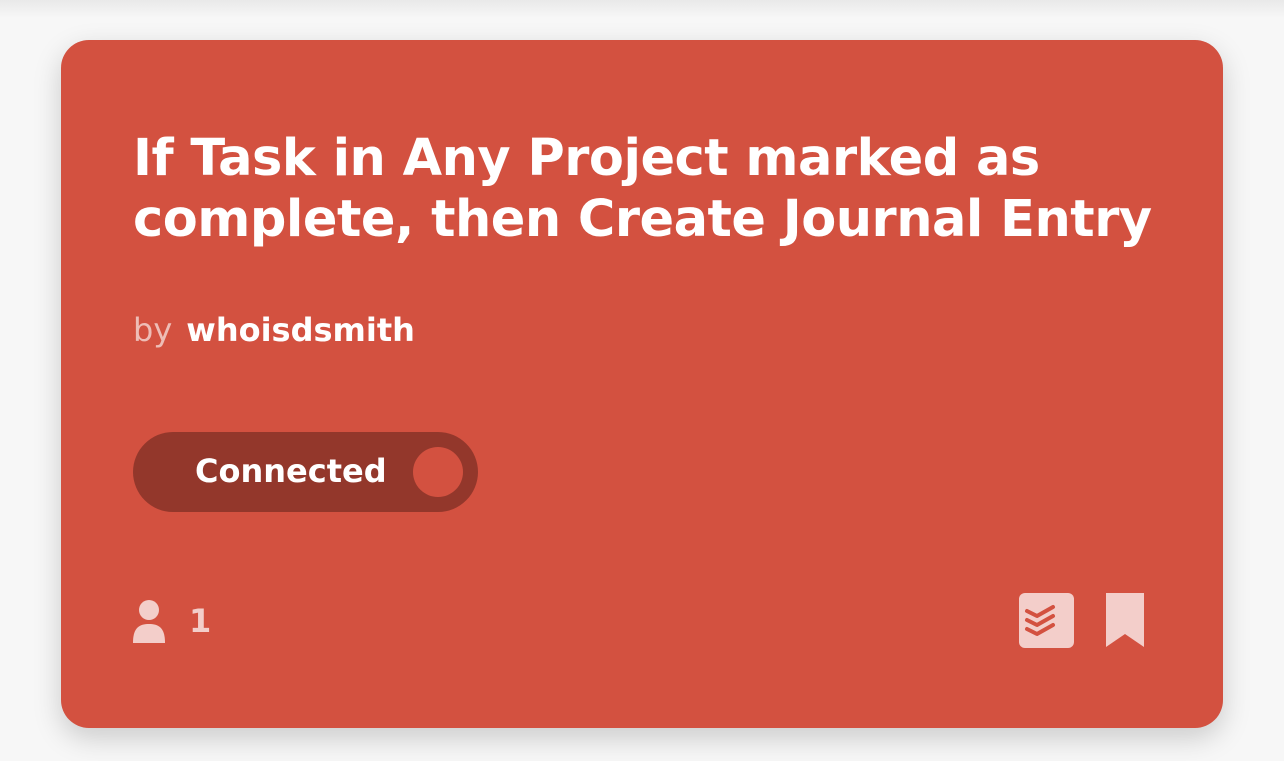 This screenshot has width=1284, height=761. I want to click on author-line: by whoisdsmith, so click(274, 330).